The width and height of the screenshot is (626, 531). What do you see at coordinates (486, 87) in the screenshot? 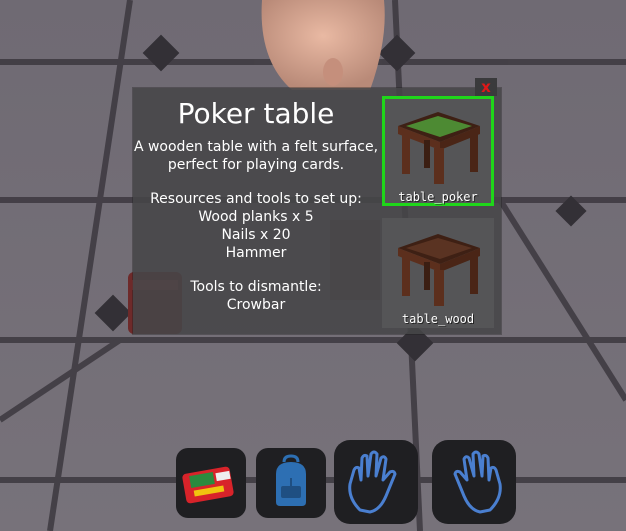
I see `close-icon: x` at bounding box center [486, 87].